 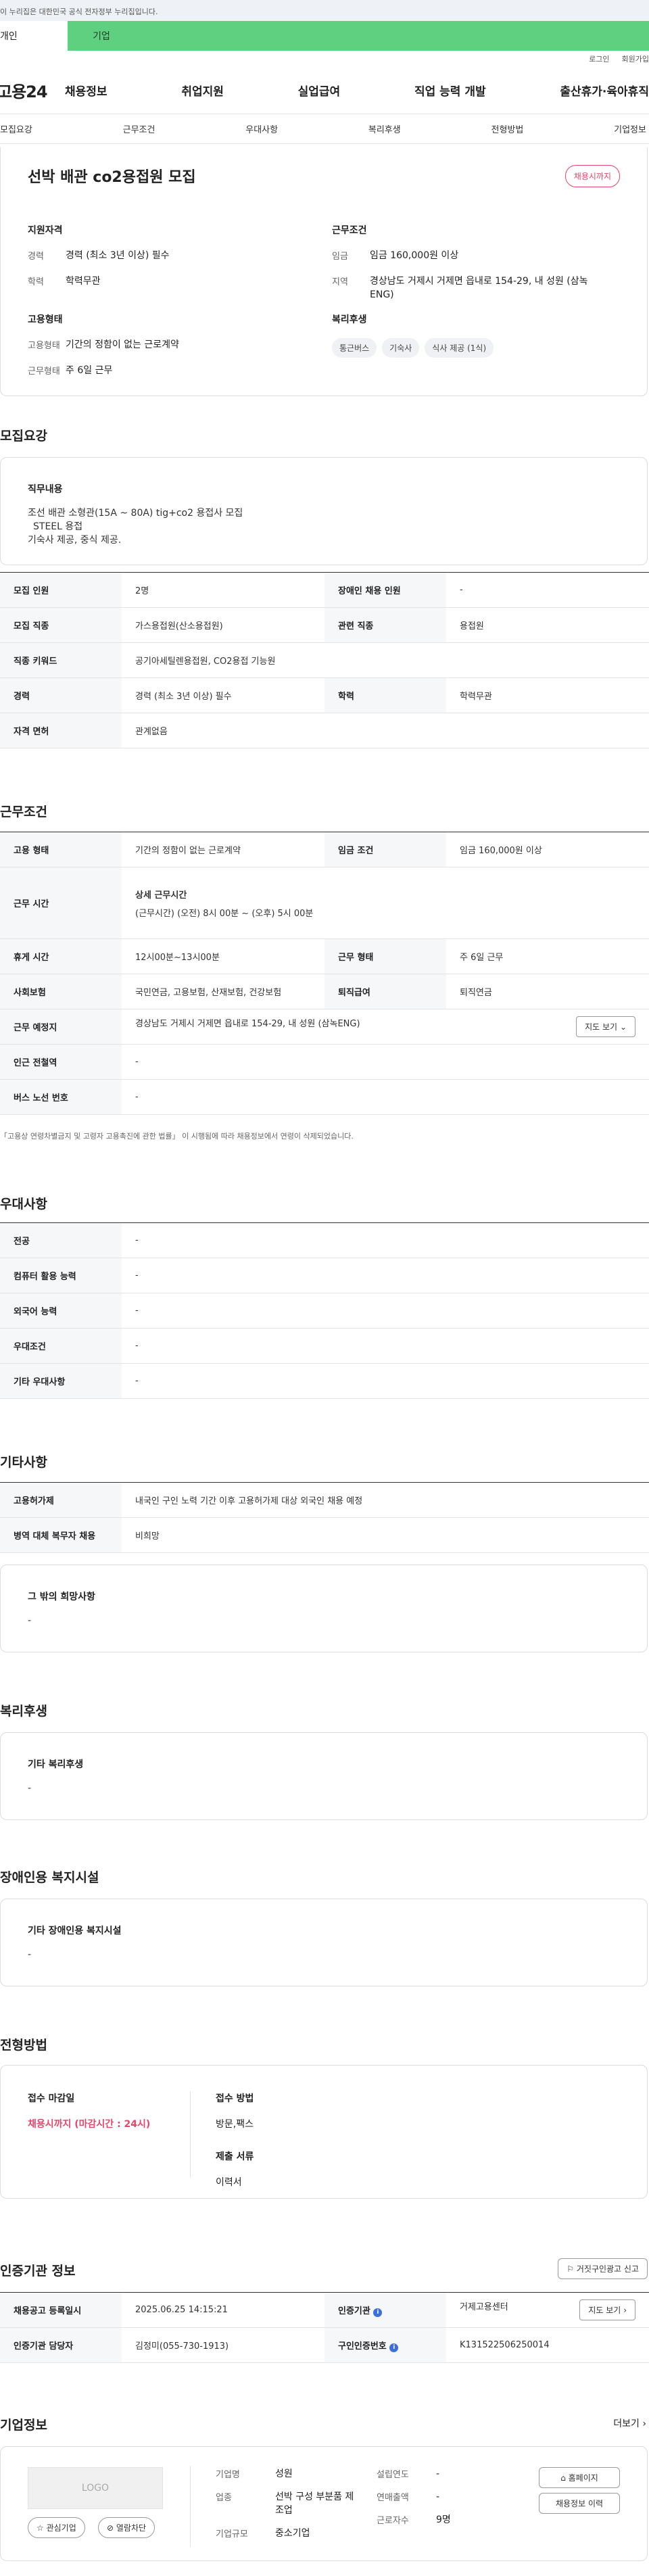 What do you see at coordinates (604, 90) in the screenshot?
I see `gnb-leave: 출산휴가·육아휴직` at bounding box center [604, 90].